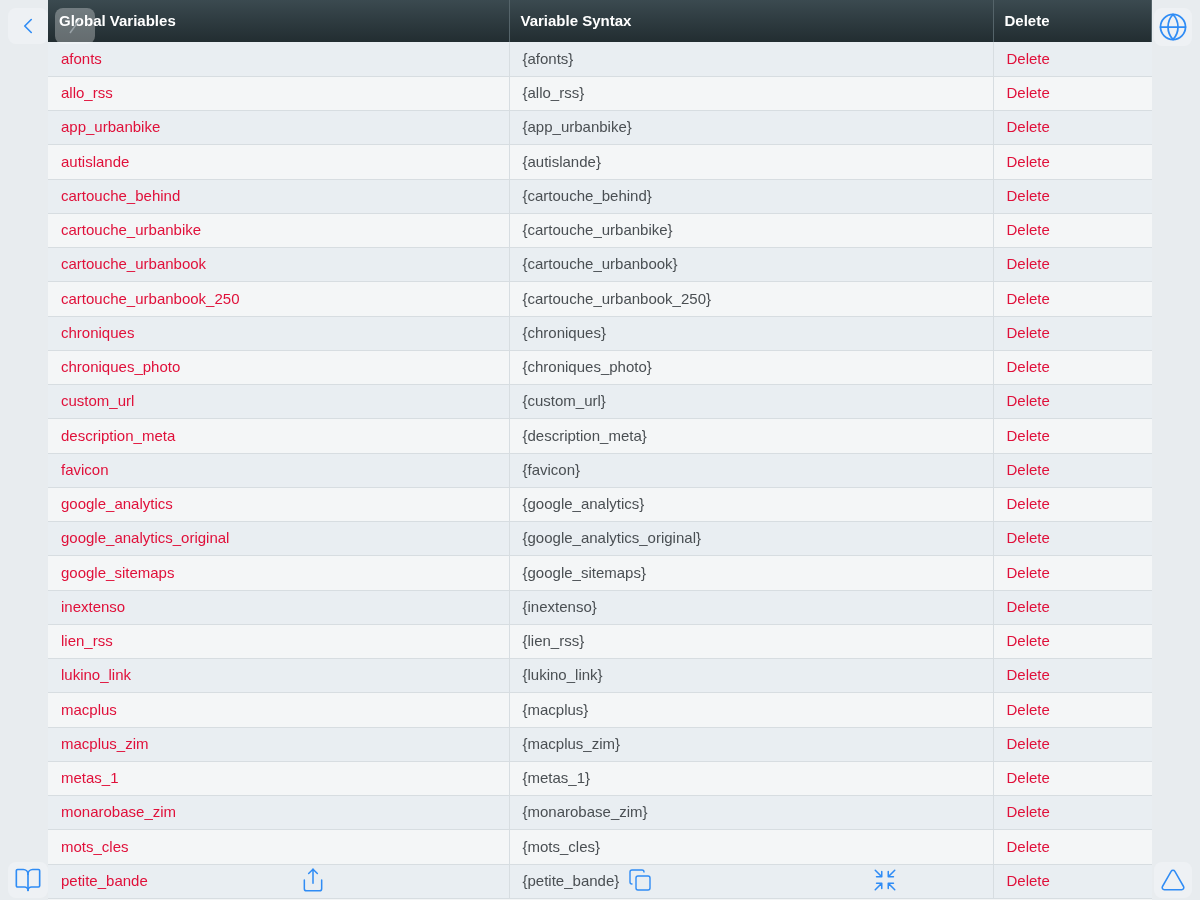 This screenshot has height=900, width=1200. Describe the element at coordinates (583, 504) in the screenshot. I see `variable-syntax: {google_analytics}` at that location.